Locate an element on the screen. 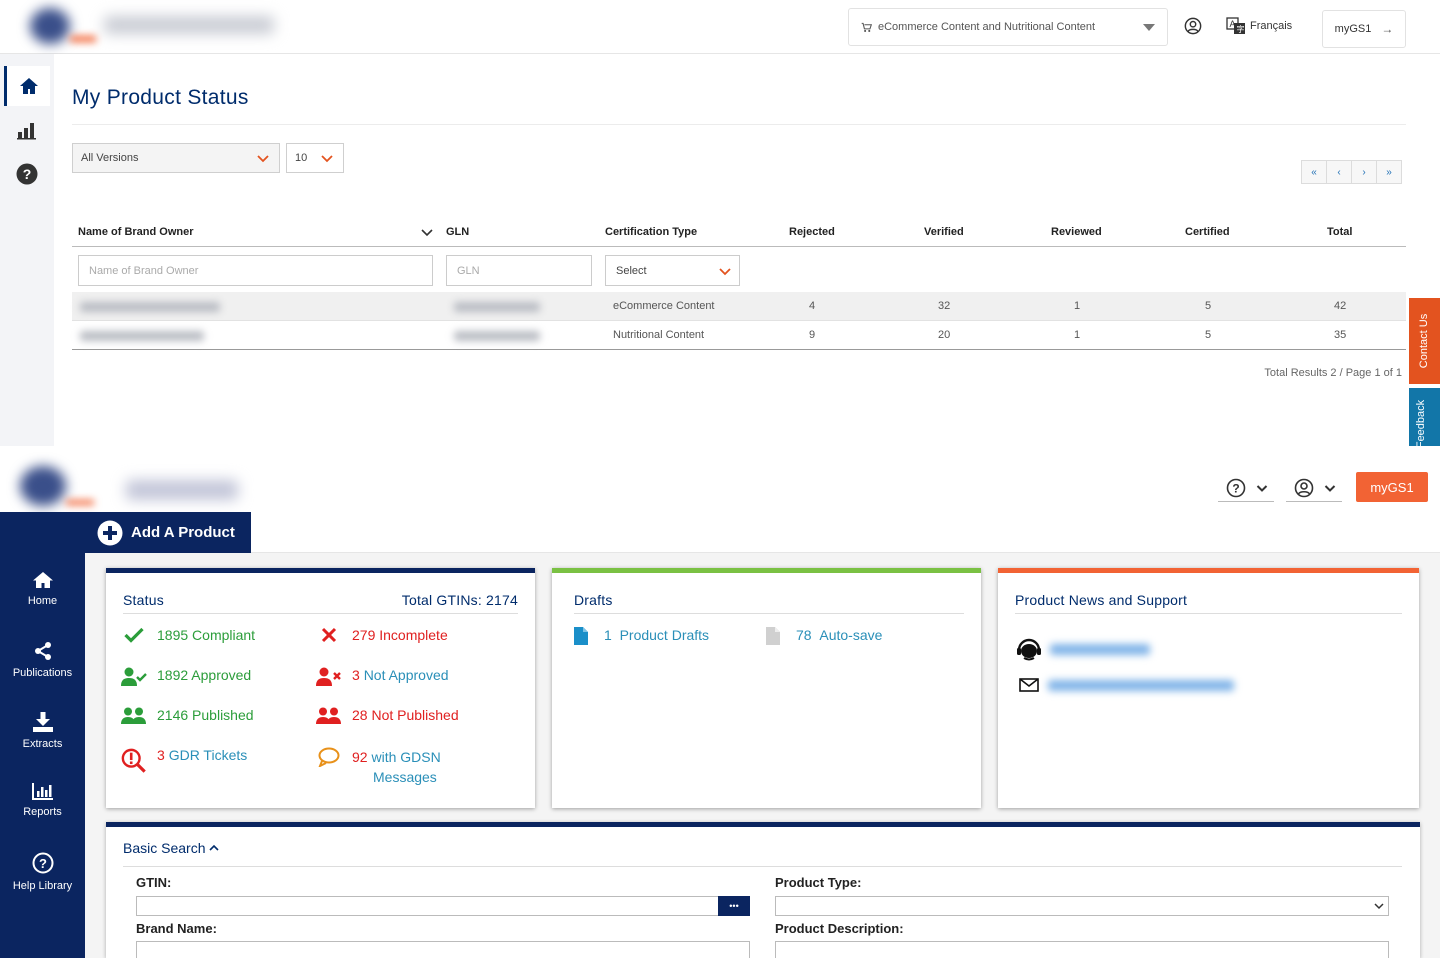 Image resolution: width=1440 pixels, height=958 pixels. sidebar-item-help-library: ? Help Library is located at coordinates (42, 872).